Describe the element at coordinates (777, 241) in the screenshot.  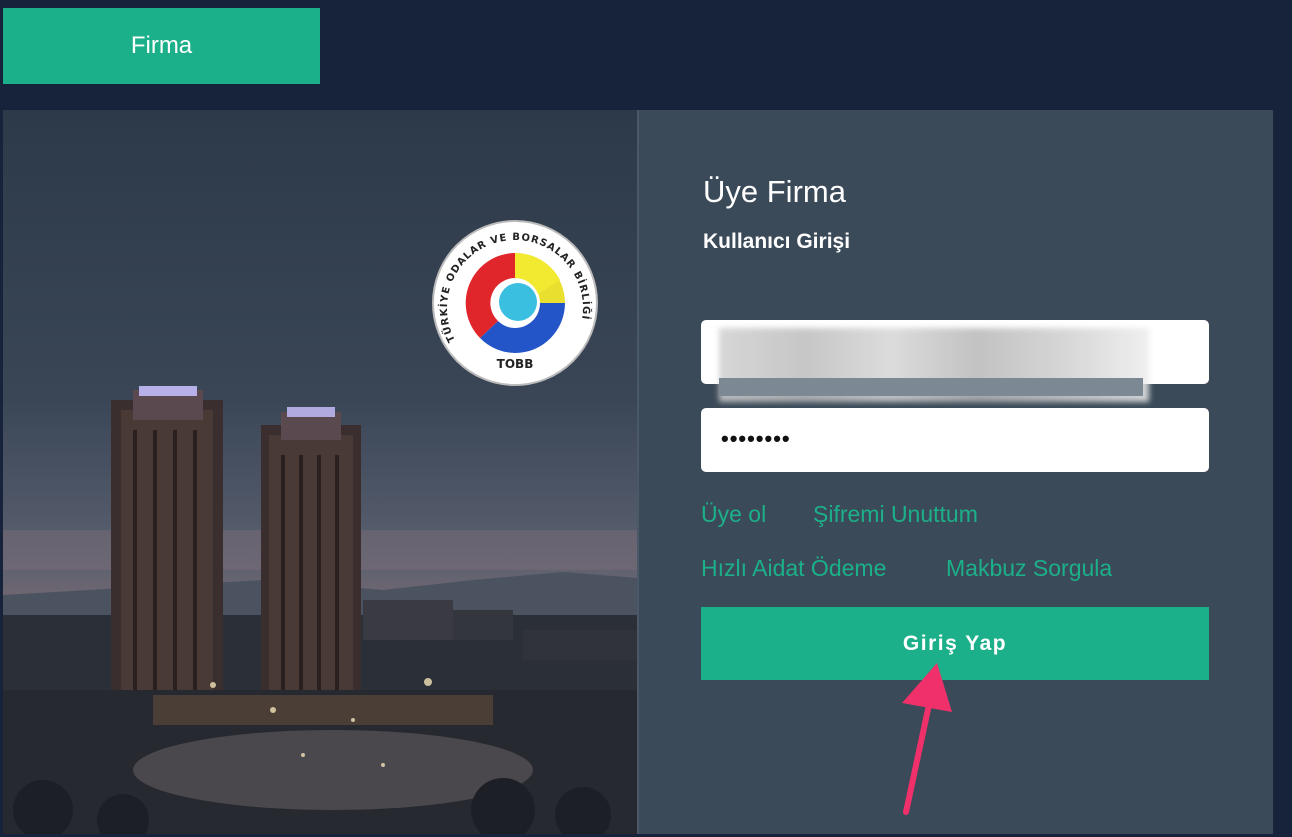
I see `login-subtitle: Kullanıcı Girişi` at that location.